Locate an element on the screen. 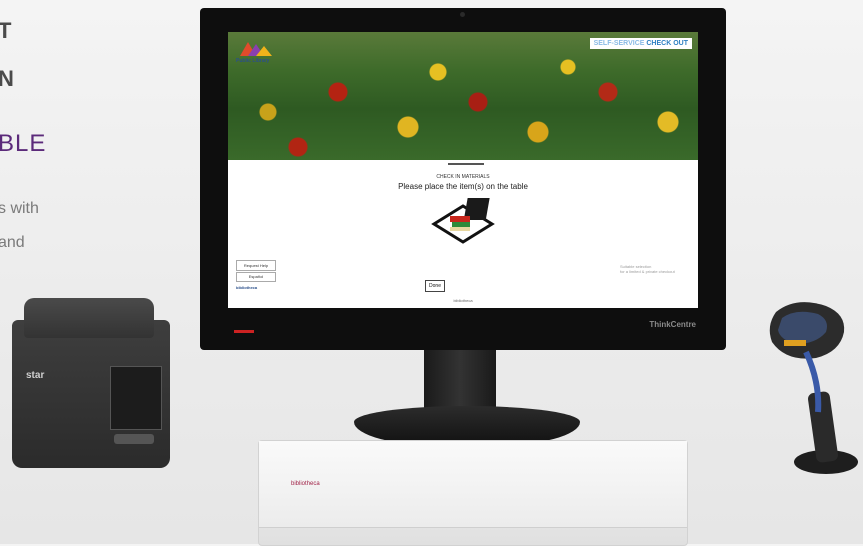  receipt-printer: star is located at coordinates (91, 384).